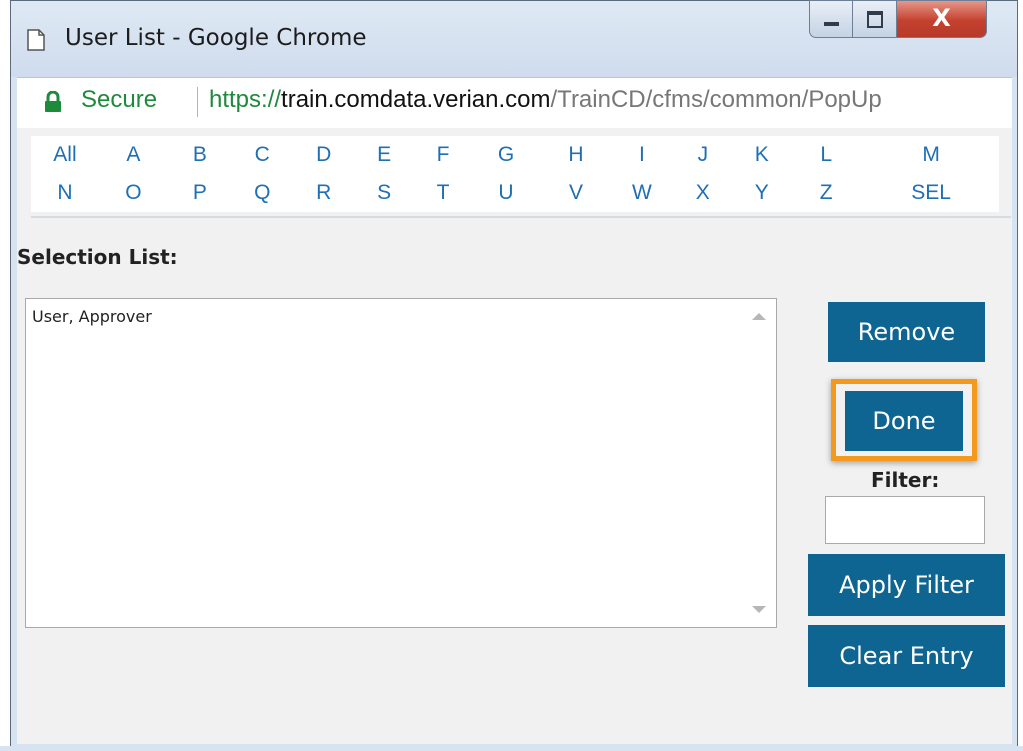 The image size is (1023, 751). I want to click on alphabet-link-y: Y, so click(761, 193).